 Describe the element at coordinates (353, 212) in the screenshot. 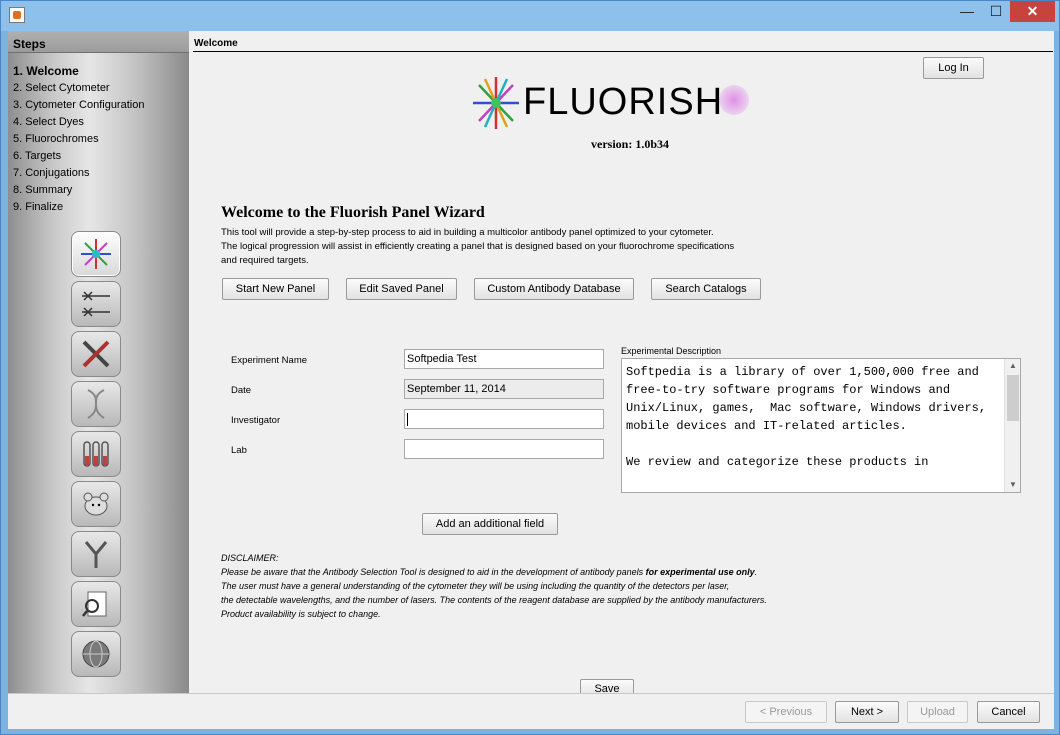

I see `welcome-title: Welcome to the Fluorish Panel Wizard` at that location.